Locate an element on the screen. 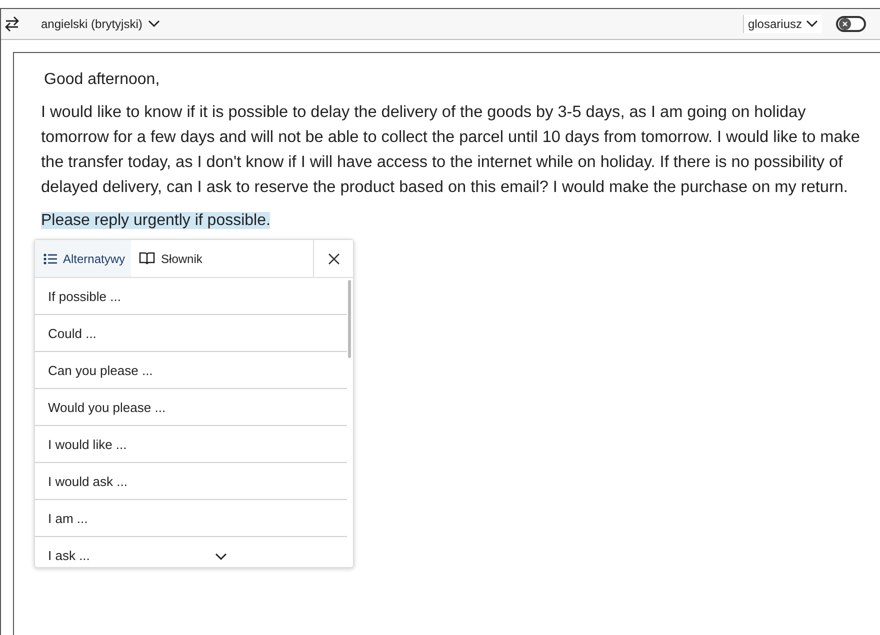 Image resolution: width=880 pixels, height=635 pixels. popup-tab: Alternatywy is located at coordinates (83, 258).